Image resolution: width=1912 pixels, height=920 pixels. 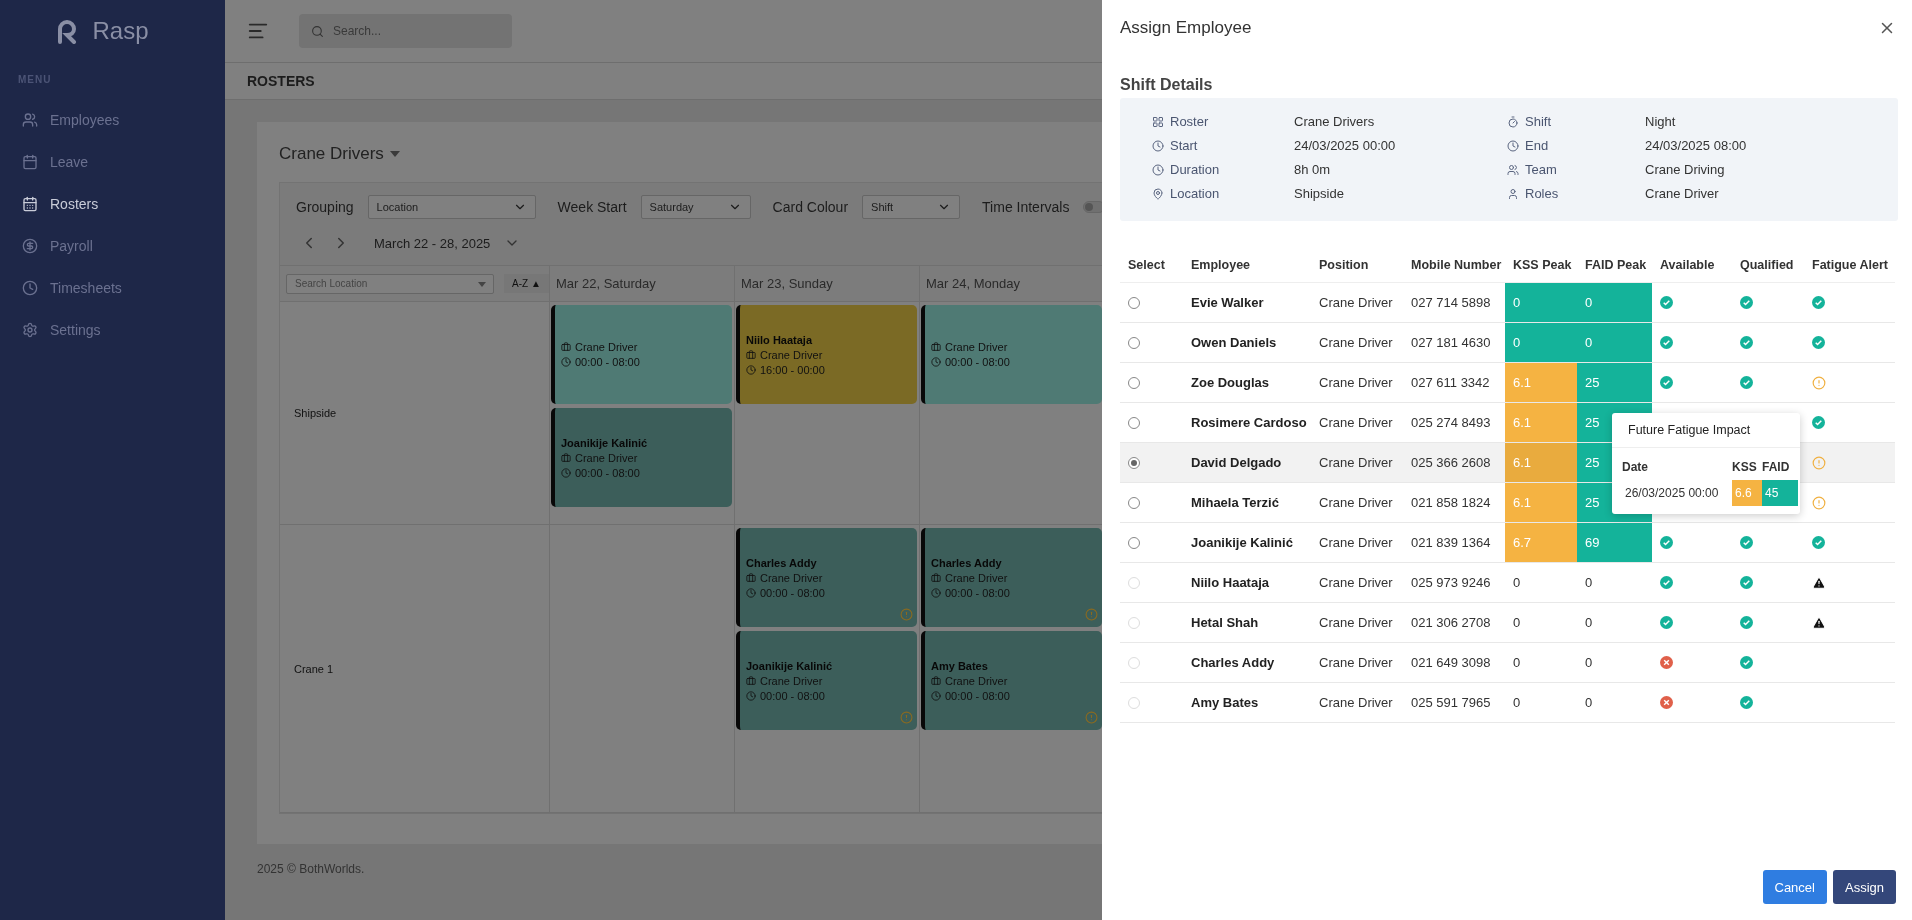 I want to click on shift-card: Niilo Haataja Crane Driver 16:00 - 00:00, so click(x=826, y=354).